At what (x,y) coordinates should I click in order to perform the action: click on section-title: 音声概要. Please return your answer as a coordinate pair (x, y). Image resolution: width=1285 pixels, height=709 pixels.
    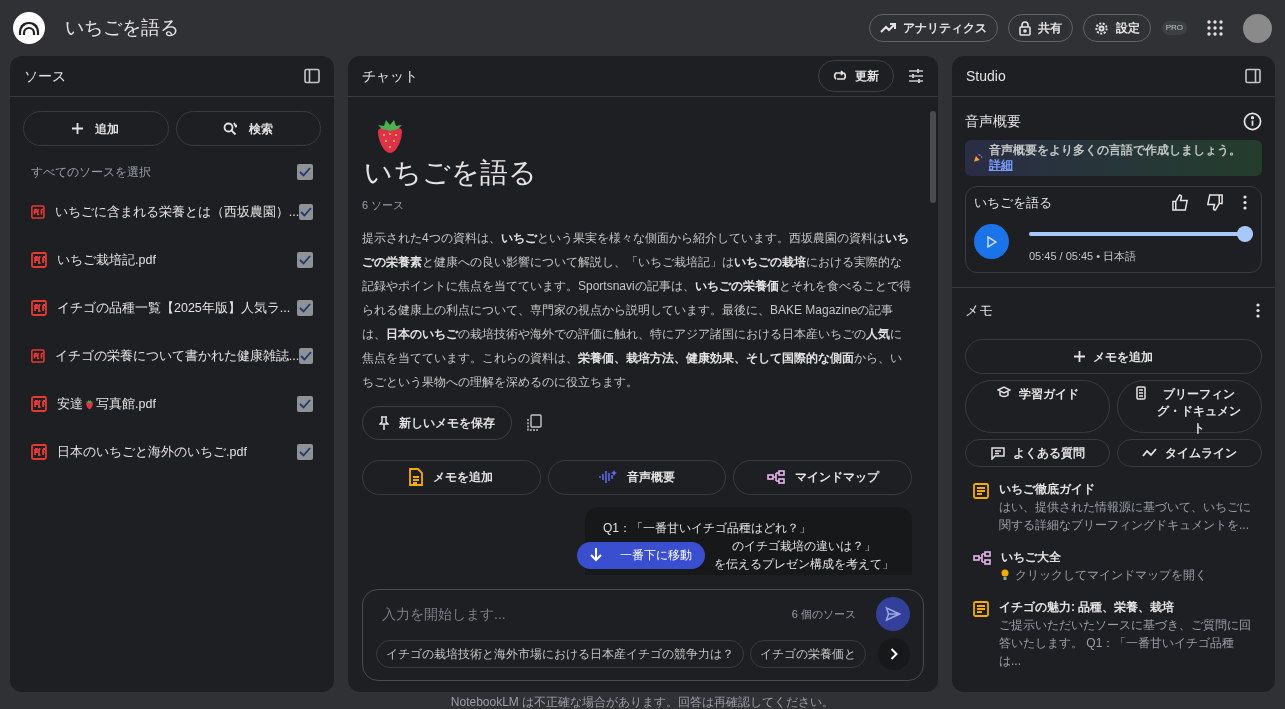
    Looking at the image, I should click on (993, 121).